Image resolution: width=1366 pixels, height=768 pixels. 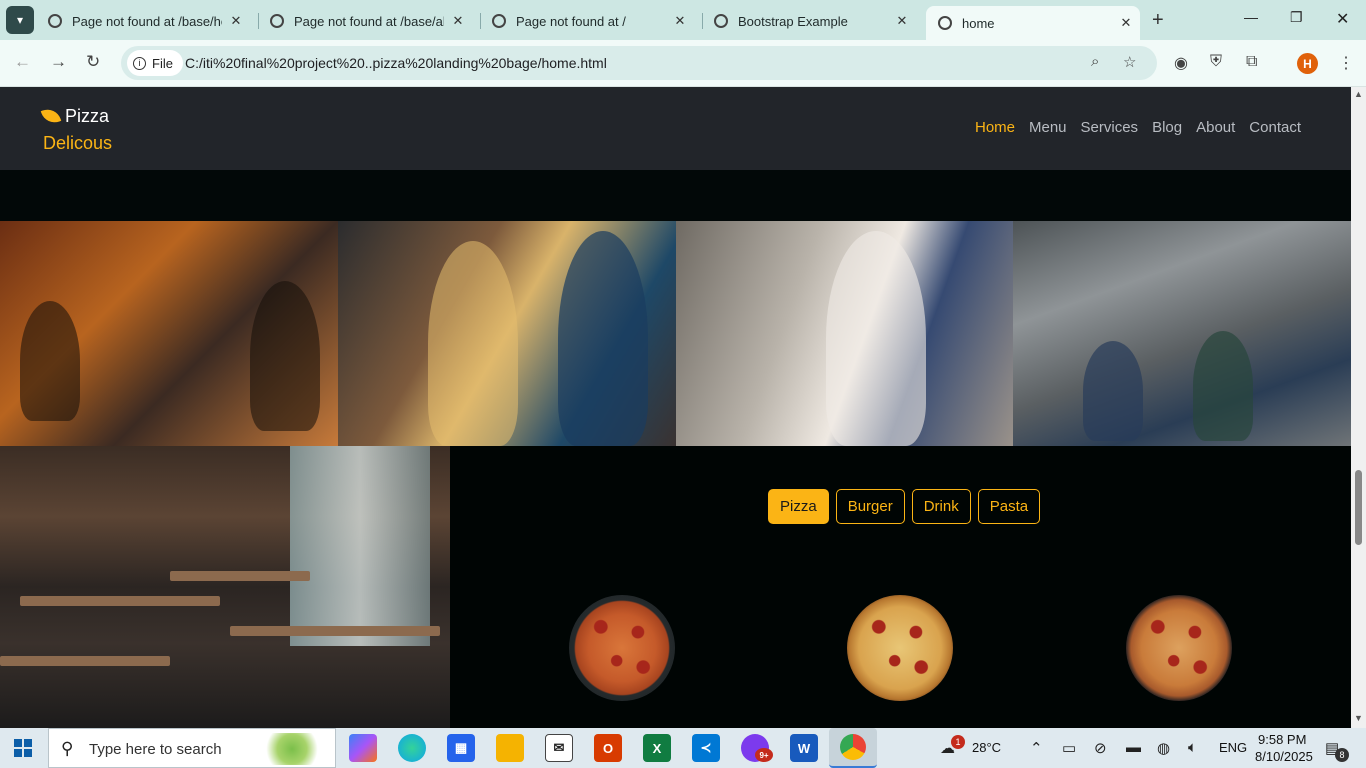 I want to click on scroll-up-icon: ▲, so click(x=1358, y=94).